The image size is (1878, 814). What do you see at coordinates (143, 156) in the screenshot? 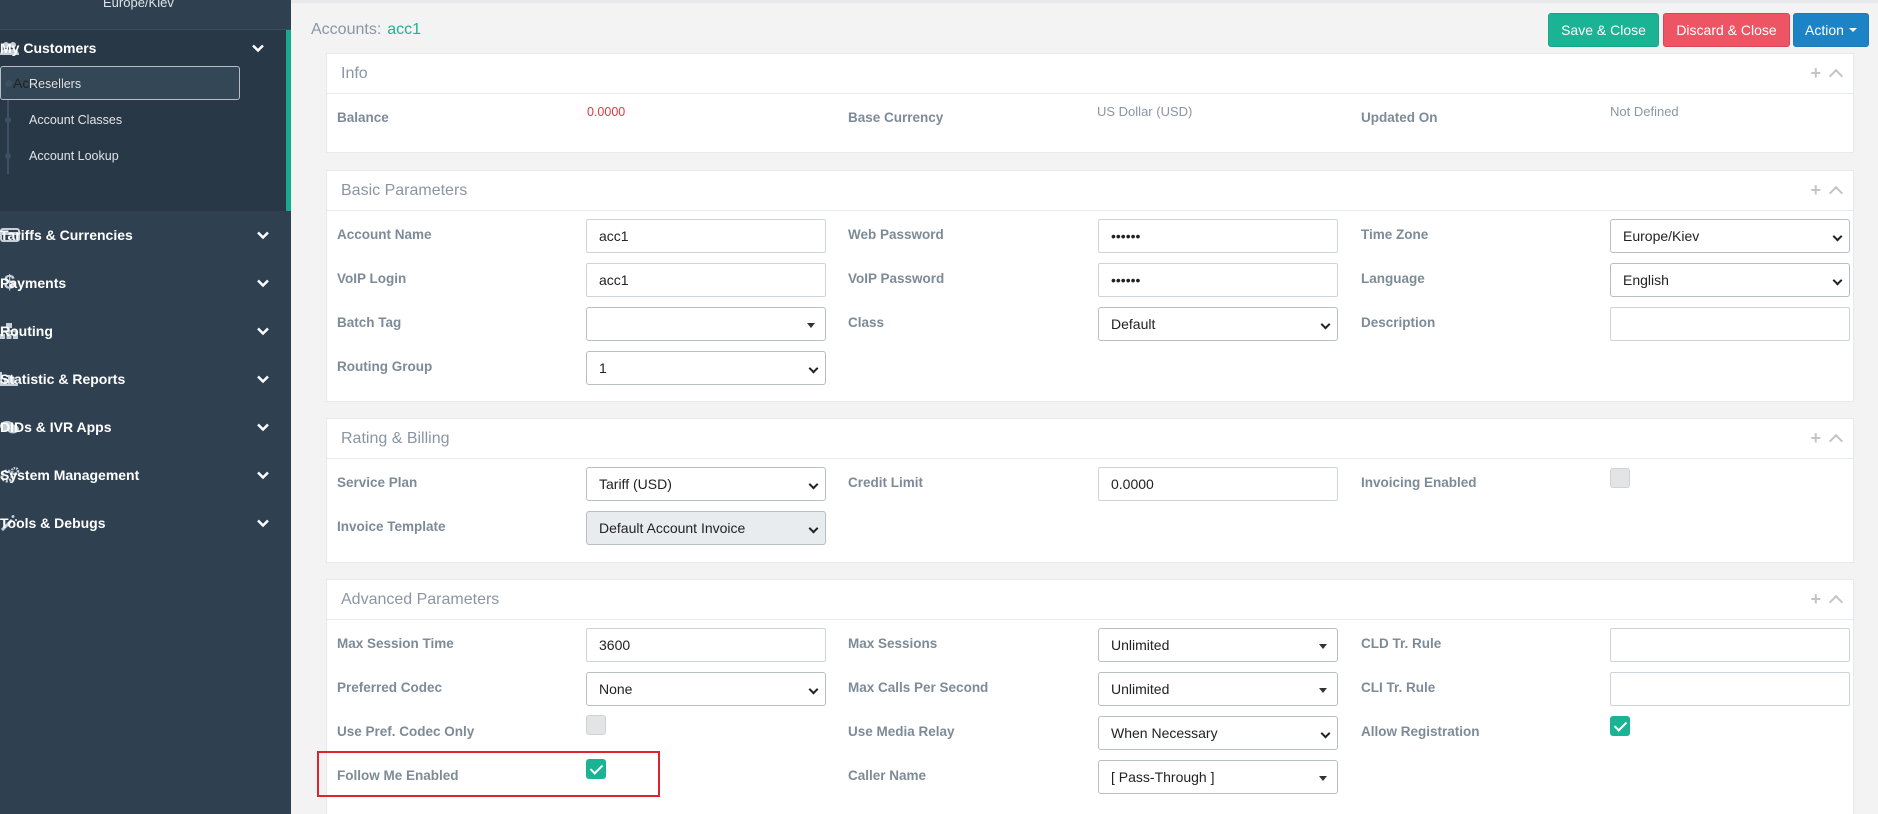
I see `sidebar-item-account-lookup: Account Lookup` at bounding box center [143, 156].